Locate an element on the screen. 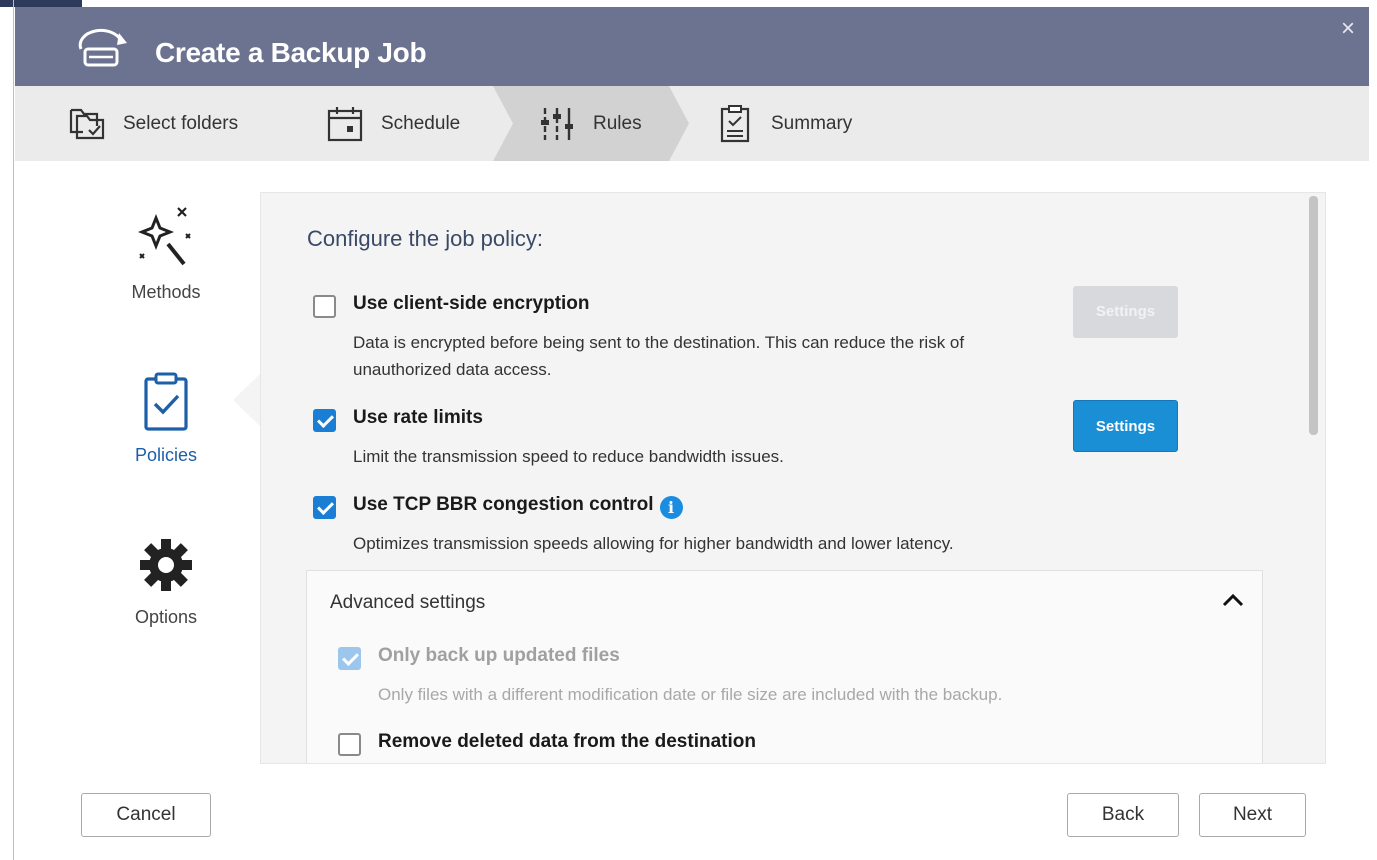 Image resolution: width=1377 pixels, height=860 pixels. sidebar-item-methods: Methods is located at coordinates (166, 253).